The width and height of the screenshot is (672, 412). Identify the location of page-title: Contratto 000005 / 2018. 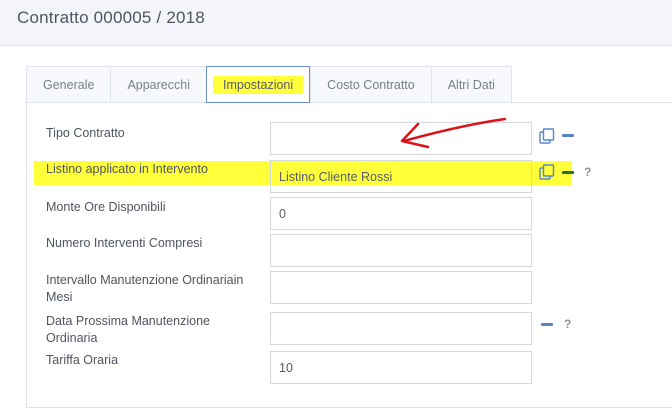
(111, 17).